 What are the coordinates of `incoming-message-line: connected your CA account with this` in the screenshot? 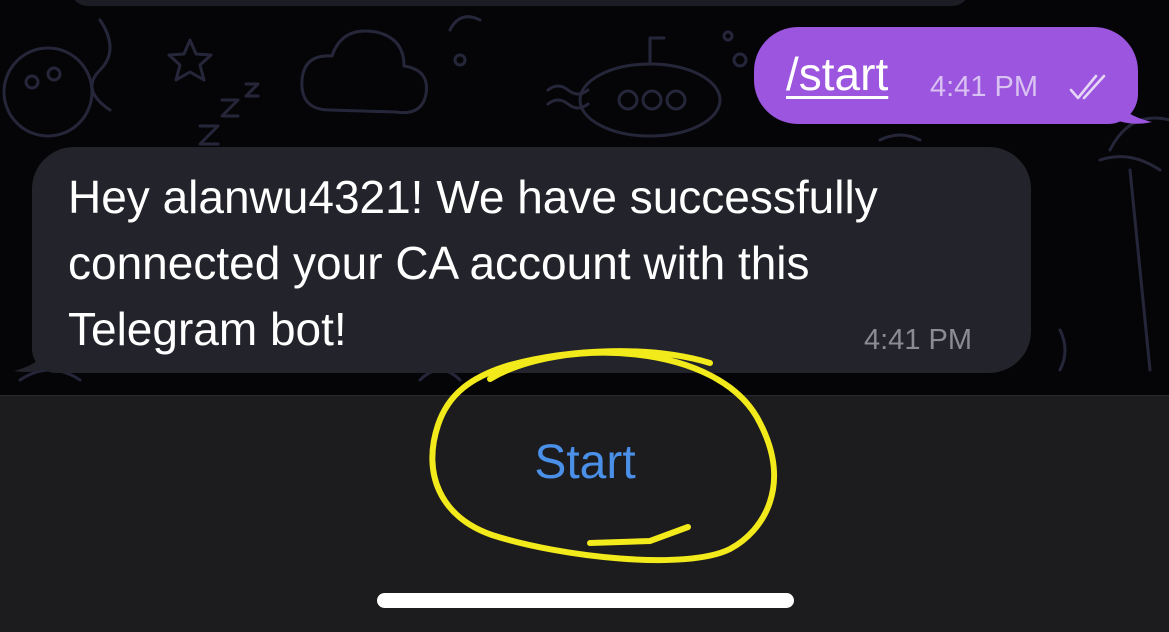 It's located at (439, 263).